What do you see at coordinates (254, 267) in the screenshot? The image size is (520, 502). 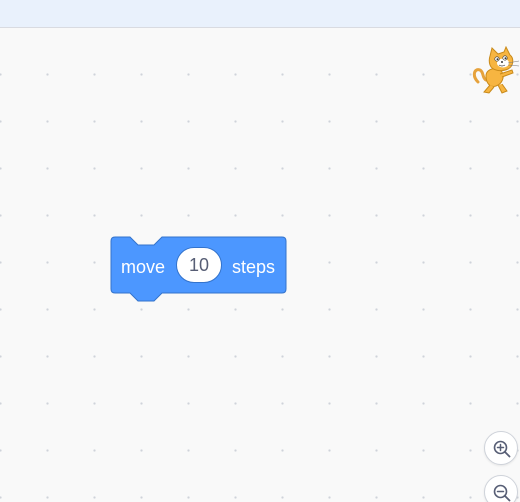 I see `block-label-steps: steps` at bounding box center [254, 267].